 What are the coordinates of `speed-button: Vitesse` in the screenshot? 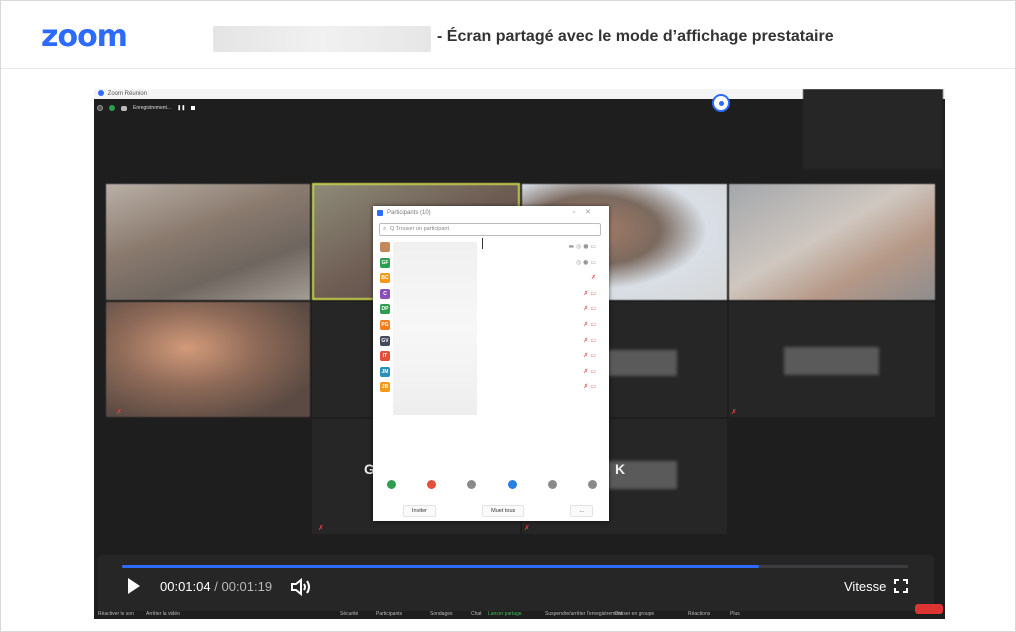 It's located at (865, 586).